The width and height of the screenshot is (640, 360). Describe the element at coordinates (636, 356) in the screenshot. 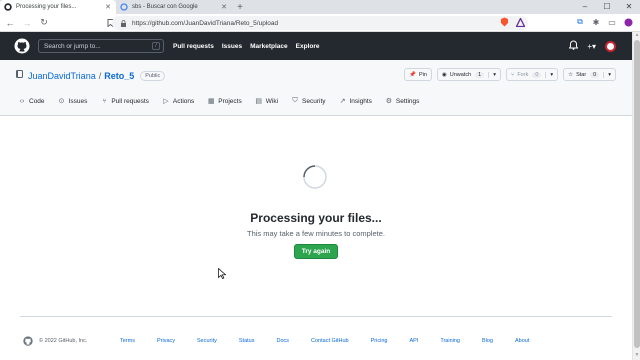

I see `scroll-down-arrow-icon: ▼` at that location.